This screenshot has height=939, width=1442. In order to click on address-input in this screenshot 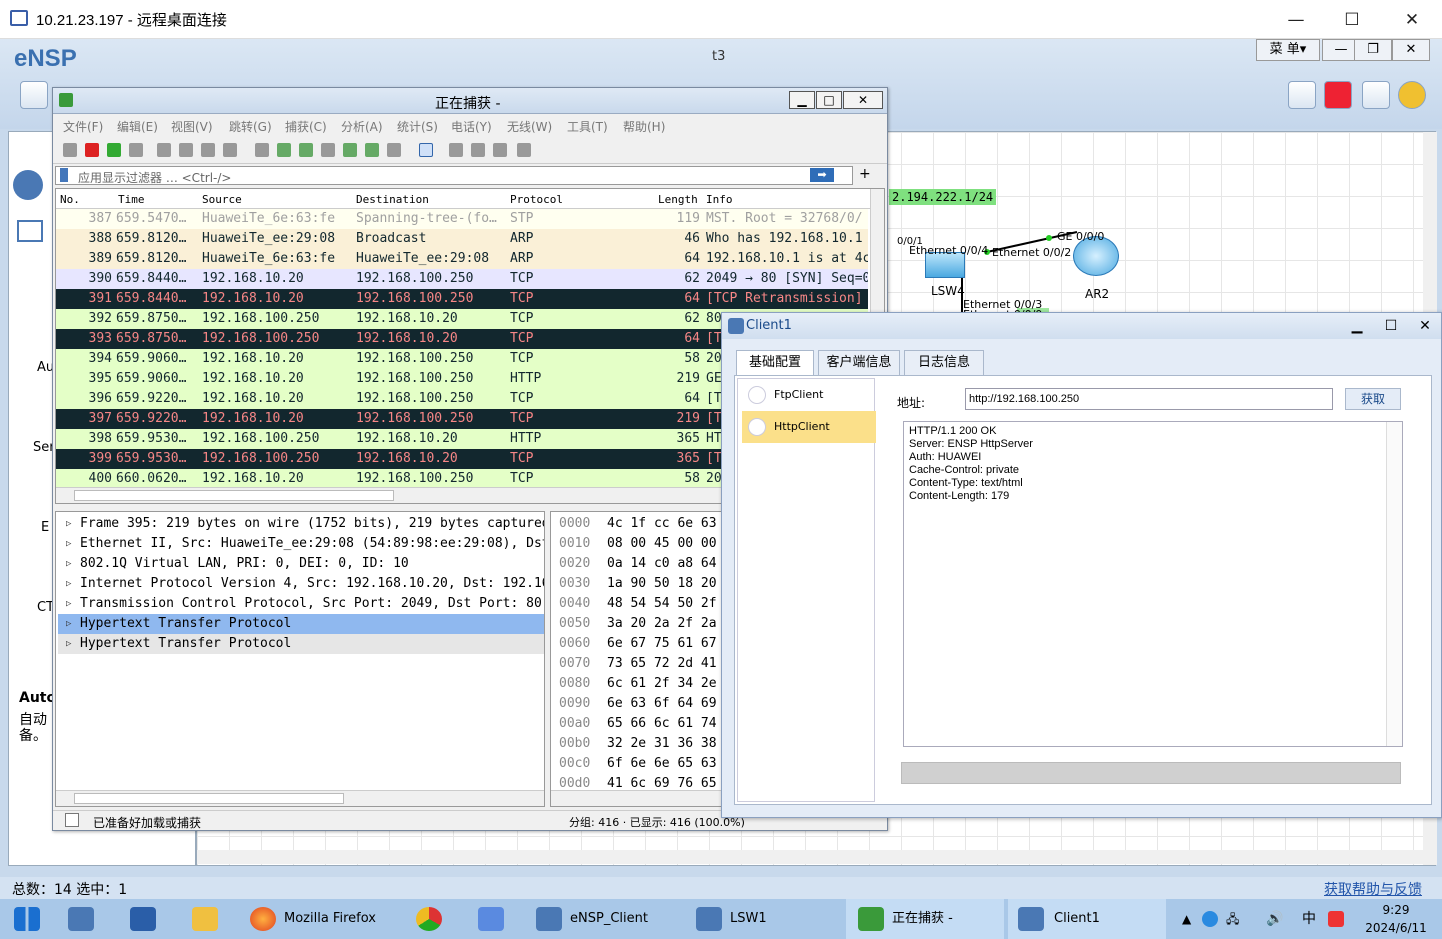, I will do `click(1149, 399)`.